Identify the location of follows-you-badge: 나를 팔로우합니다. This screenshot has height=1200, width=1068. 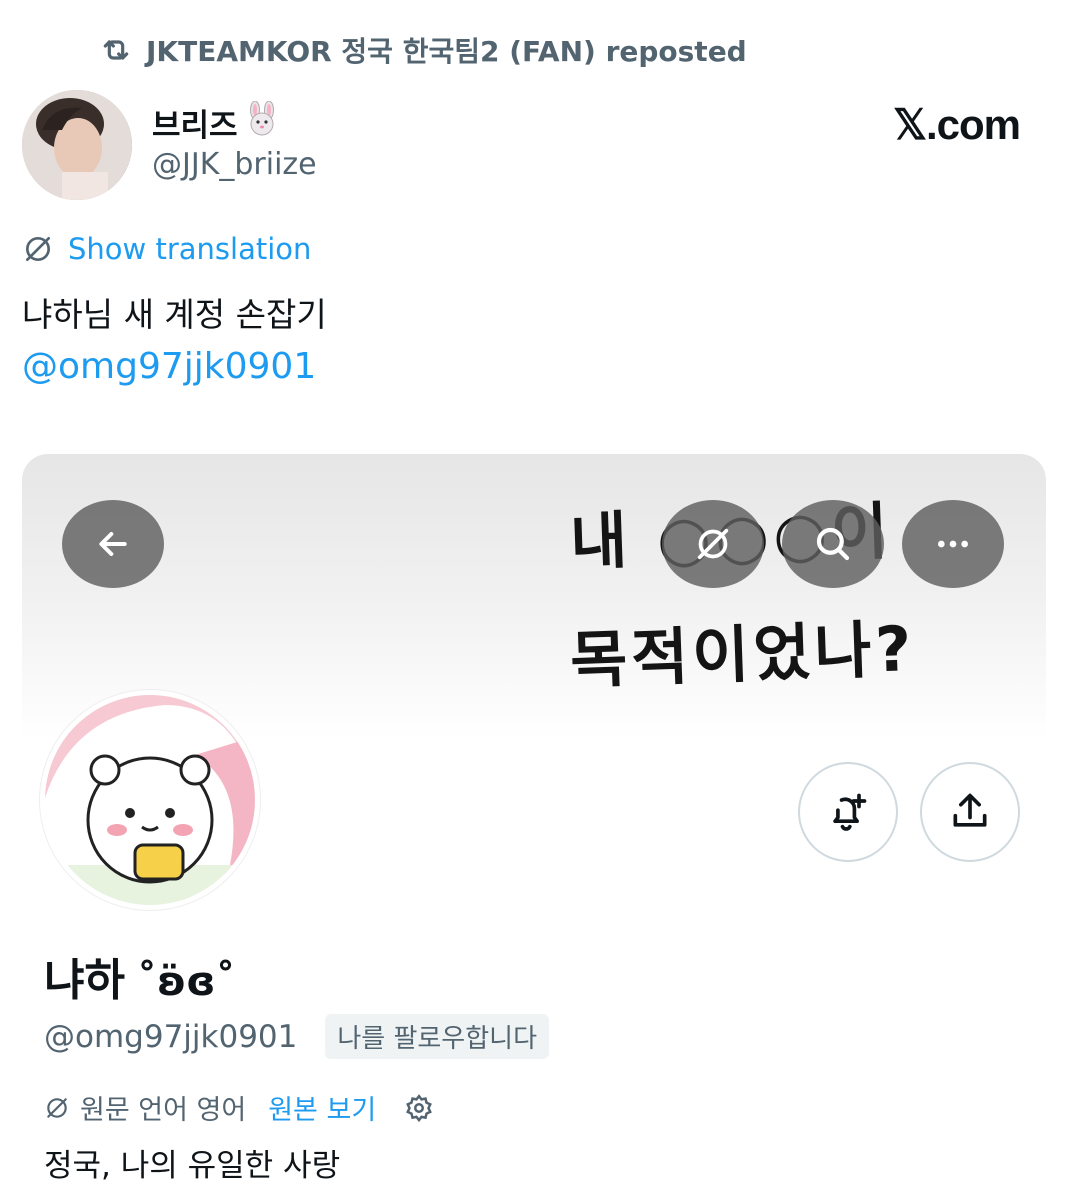
(437, 1036).